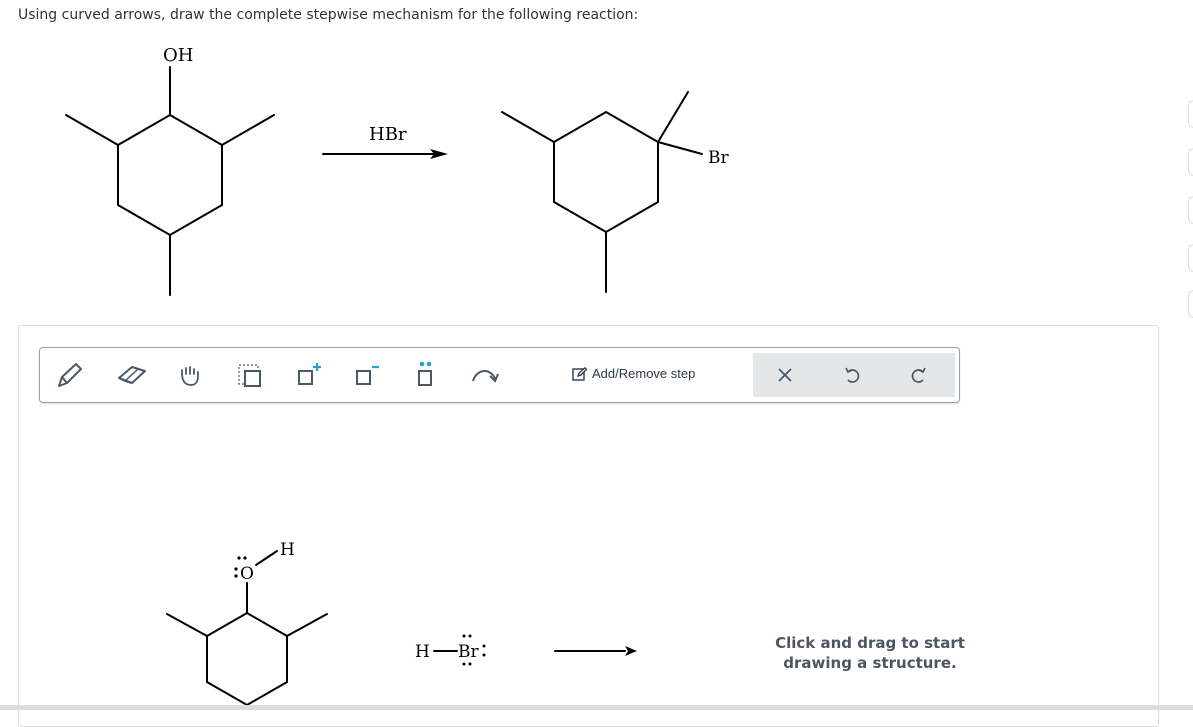 Image resolution: width=1193 pixels, height=727 pixels. Describe the element at coordinates (388, 134) in the screenshot. I see `reagent-label: HBr` at that location.